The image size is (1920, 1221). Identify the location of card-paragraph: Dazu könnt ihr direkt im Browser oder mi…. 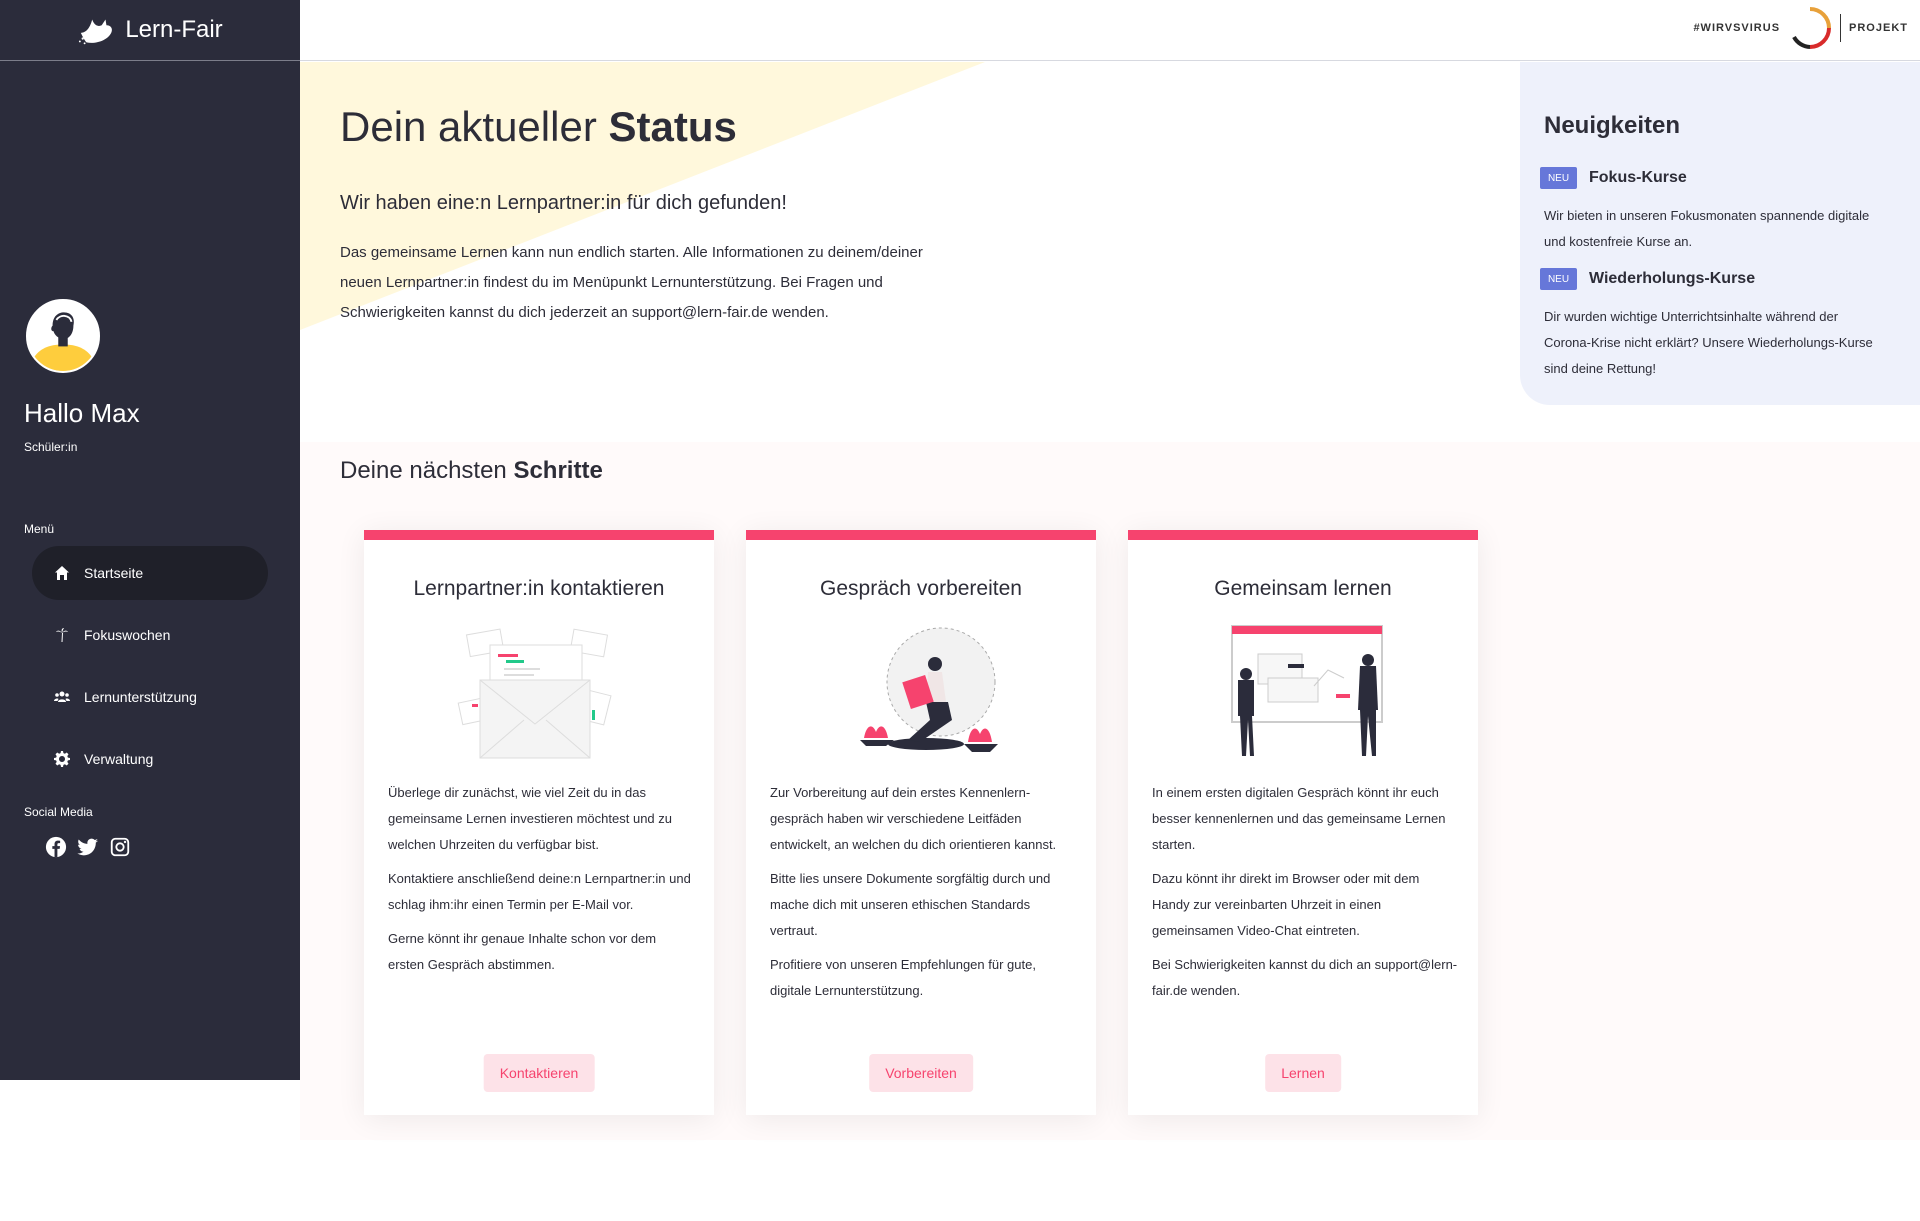
(1286, 904).